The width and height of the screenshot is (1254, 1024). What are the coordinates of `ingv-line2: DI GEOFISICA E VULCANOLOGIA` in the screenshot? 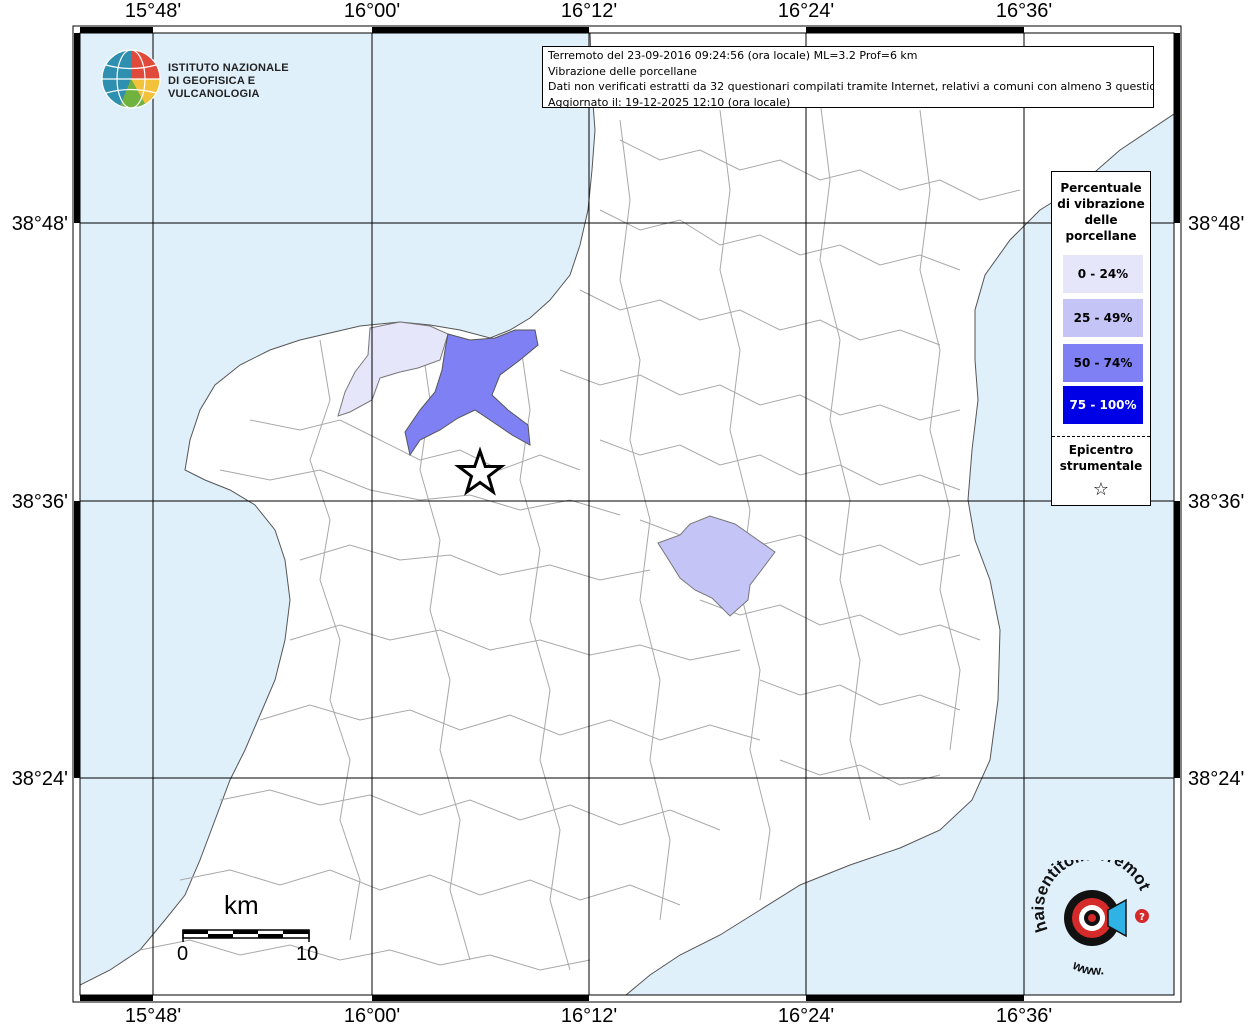 It's located at (214, 87).